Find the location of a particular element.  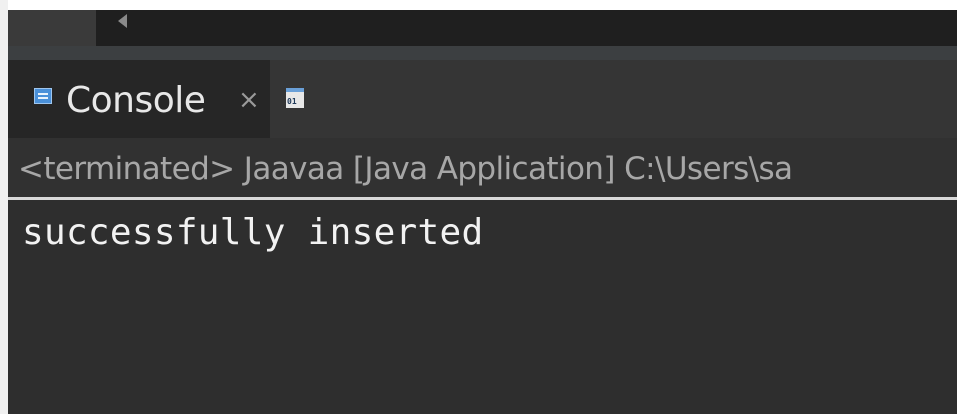

horizontal-scrollbar is located at coordinates (482, 28).